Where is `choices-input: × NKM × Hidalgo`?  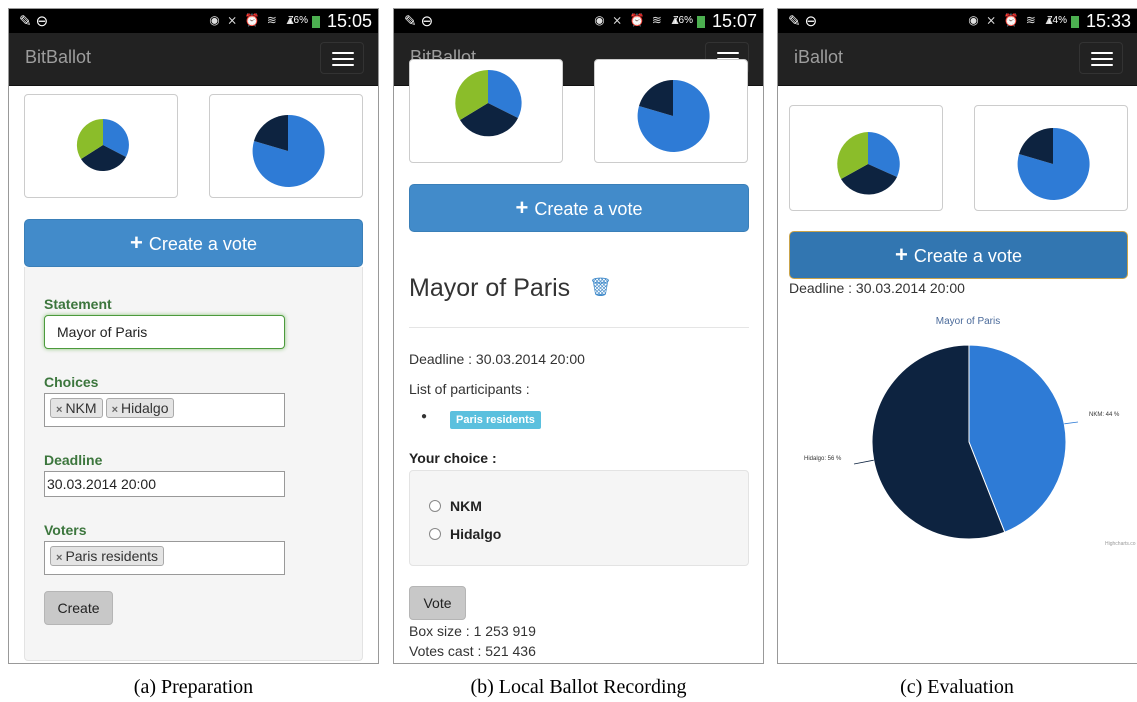 choices-input: × NKM × Hidalgo is located at coordinates (164, 410).